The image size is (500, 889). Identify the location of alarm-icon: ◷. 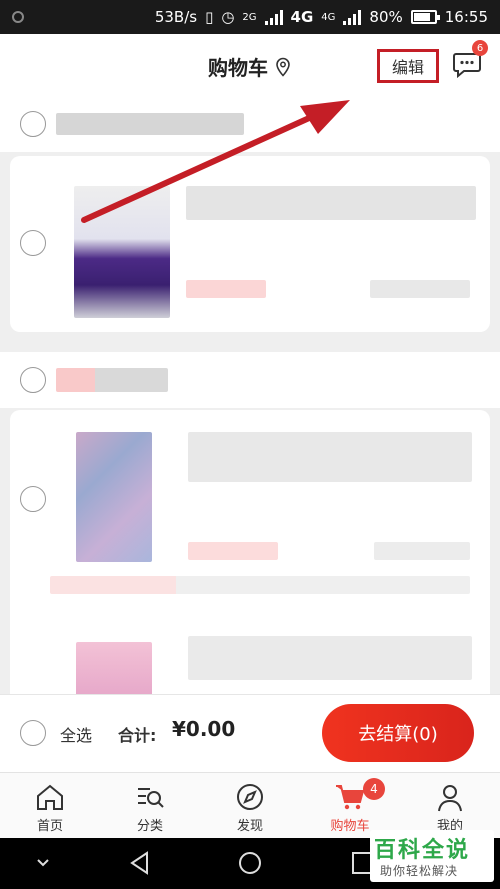
(228, 17).